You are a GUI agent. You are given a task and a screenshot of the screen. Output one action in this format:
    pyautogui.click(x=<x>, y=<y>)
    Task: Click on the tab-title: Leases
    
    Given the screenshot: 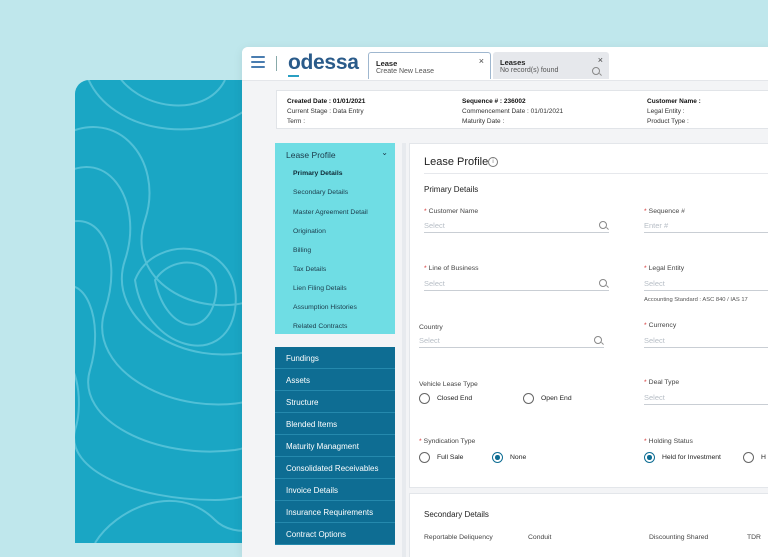 What is the action you would take?
    pyautogui.click(x=513, y=62)
    